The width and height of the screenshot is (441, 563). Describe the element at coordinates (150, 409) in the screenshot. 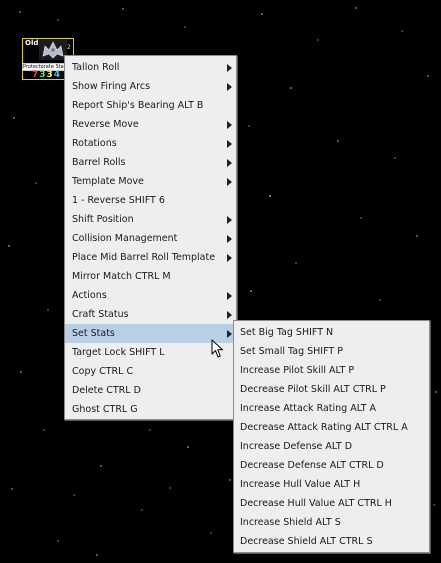

I see `menu-item-ghost: Ghost CTRL G` at that location.